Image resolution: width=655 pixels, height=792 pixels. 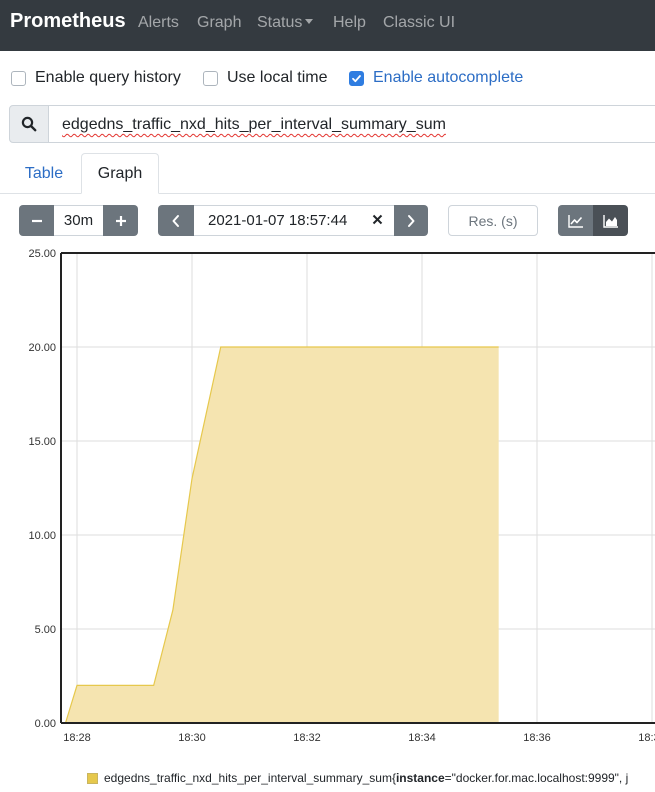 I want to click on stacked-toggle-button, so click(x=610, y=220).